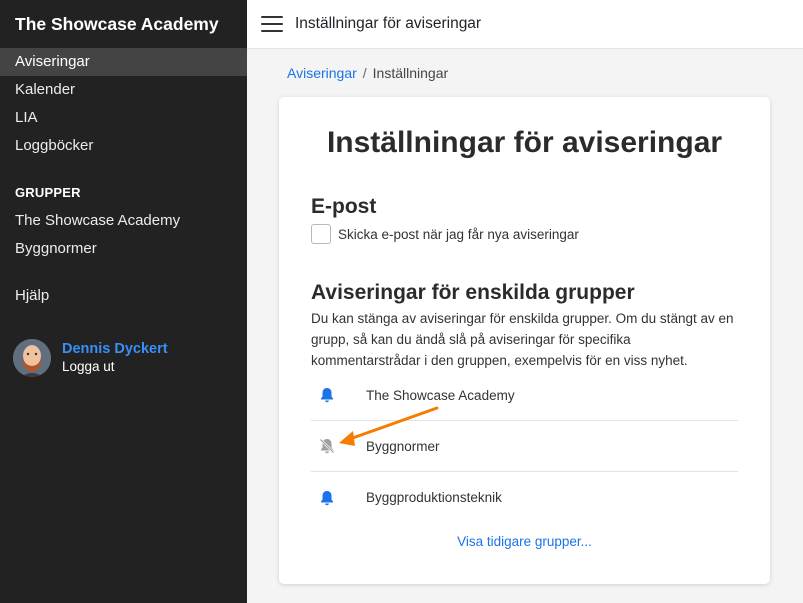 The image size is (803, 603). What do you see at coordinates (272, 24) in the screenshot?
I see `menu-icon` at bounding box center [272, 24].